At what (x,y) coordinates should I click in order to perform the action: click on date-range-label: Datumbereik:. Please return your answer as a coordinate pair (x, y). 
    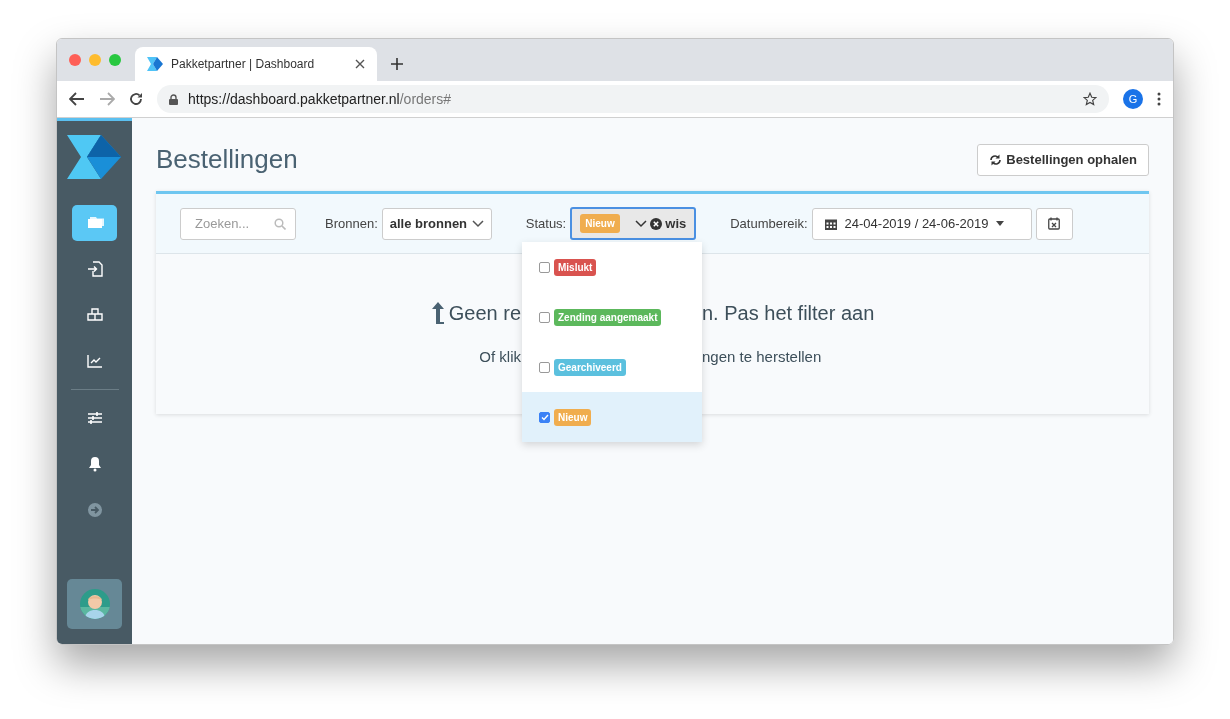
    Looking at the image, I should click on (769, 223).